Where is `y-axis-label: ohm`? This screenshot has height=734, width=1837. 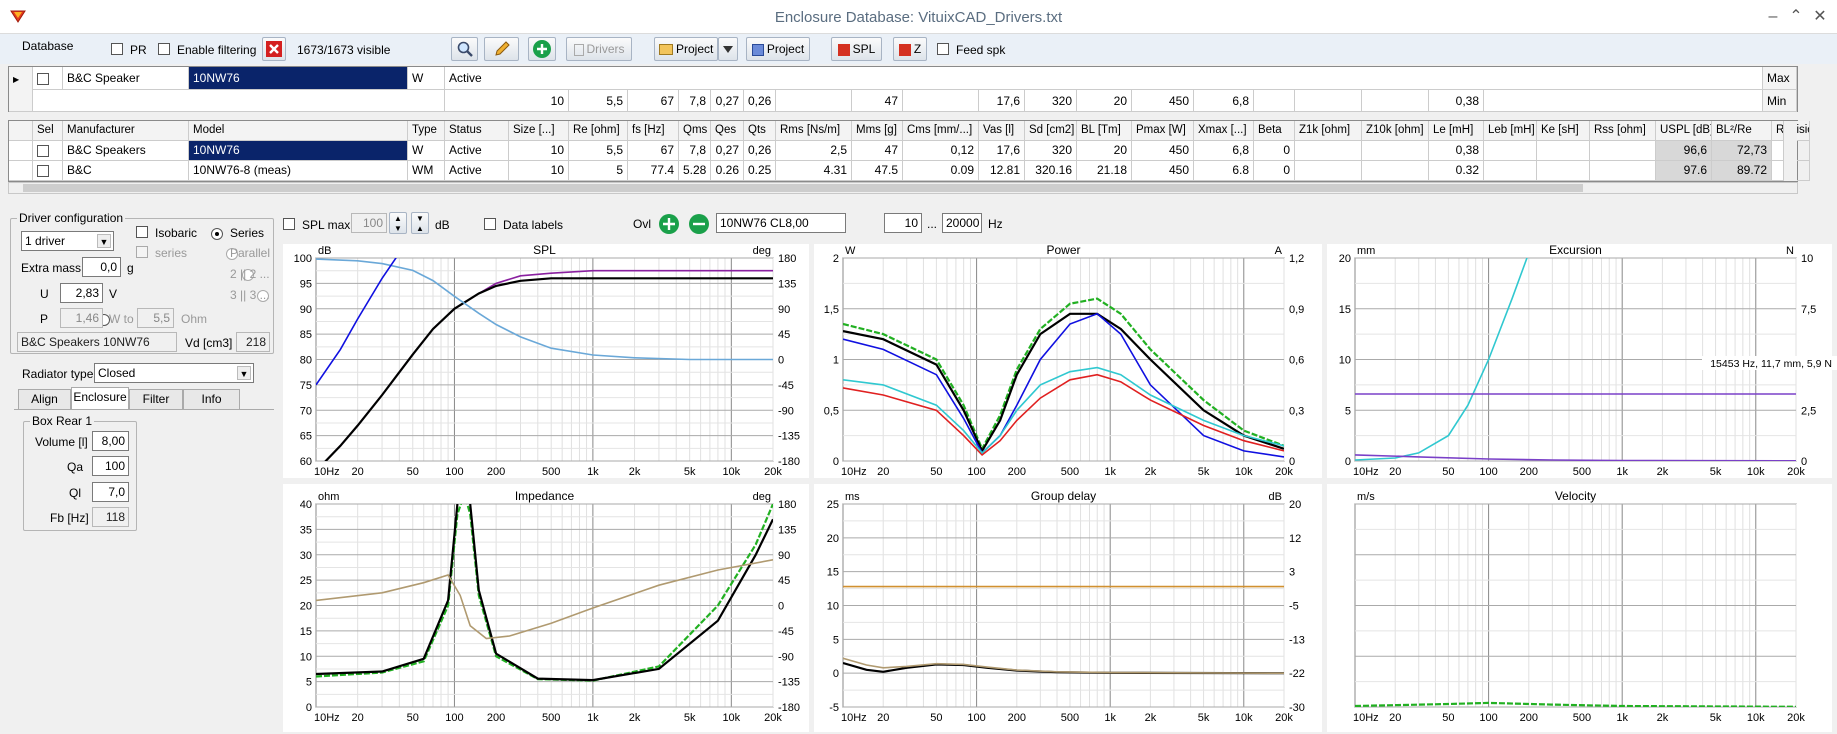 y-axis-label: ohm is located at coordinates (328, 497).